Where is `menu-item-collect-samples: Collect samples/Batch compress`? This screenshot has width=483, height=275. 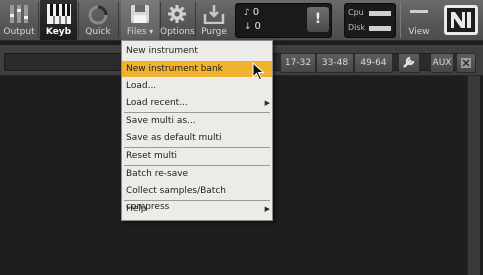 menu-item-collect-samples: Collect samples/Batch compress is located at coordinates (197, 197).